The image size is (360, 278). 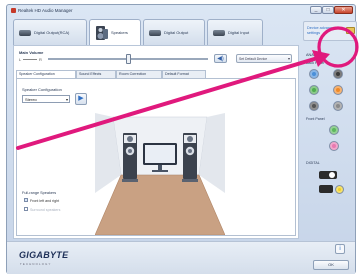 What do you see at coordinates (139, 74) in the screenshot?
I see `tab-room-correction: Room Correction` at bounding box center [139, 74].